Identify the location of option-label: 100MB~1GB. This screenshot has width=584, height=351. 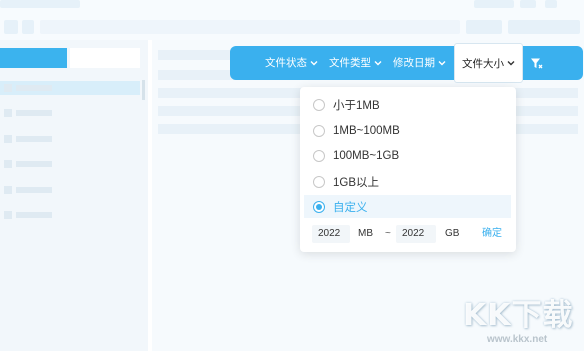
(366, 155).